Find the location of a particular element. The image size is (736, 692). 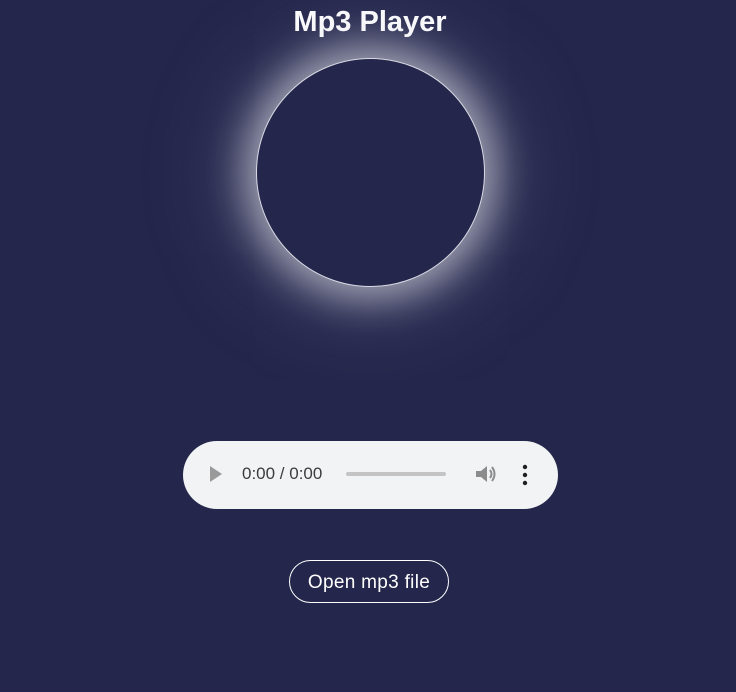

audio-visualizer-circle is located at coordinates (370, 172).